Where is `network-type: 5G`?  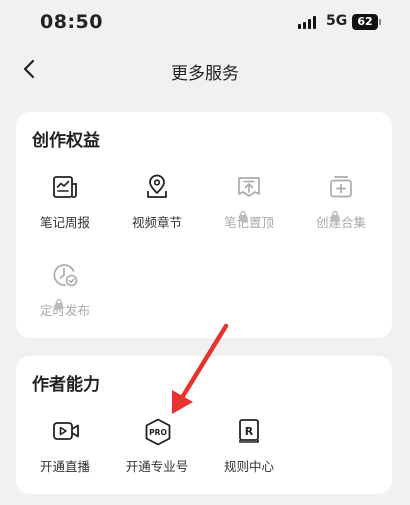
network-type: 5G is located at coordinates (337, 21).